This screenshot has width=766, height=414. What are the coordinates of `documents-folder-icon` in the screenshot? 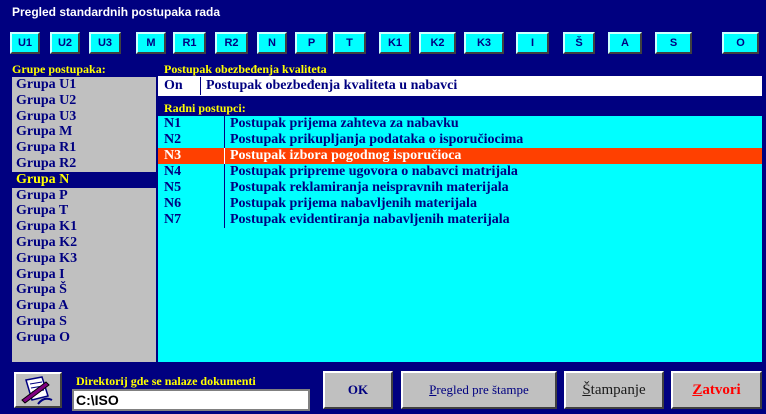 It's located at (37, 390).